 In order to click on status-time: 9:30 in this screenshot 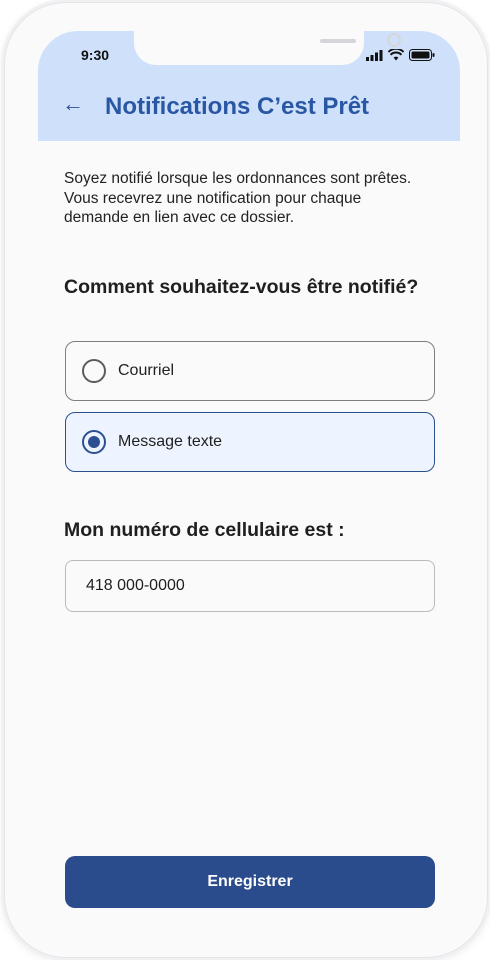, I will do `click(95, 55)`.